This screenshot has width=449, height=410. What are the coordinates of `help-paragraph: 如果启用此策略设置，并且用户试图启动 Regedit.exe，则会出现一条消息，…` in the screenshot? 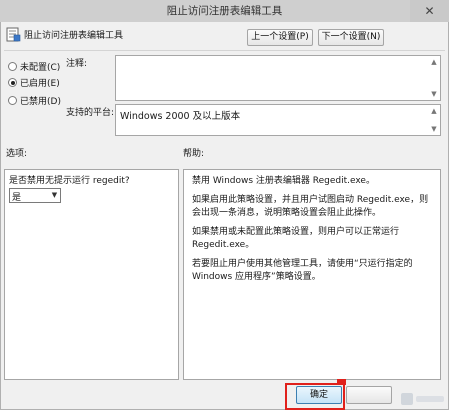 It's located at (310, 206).